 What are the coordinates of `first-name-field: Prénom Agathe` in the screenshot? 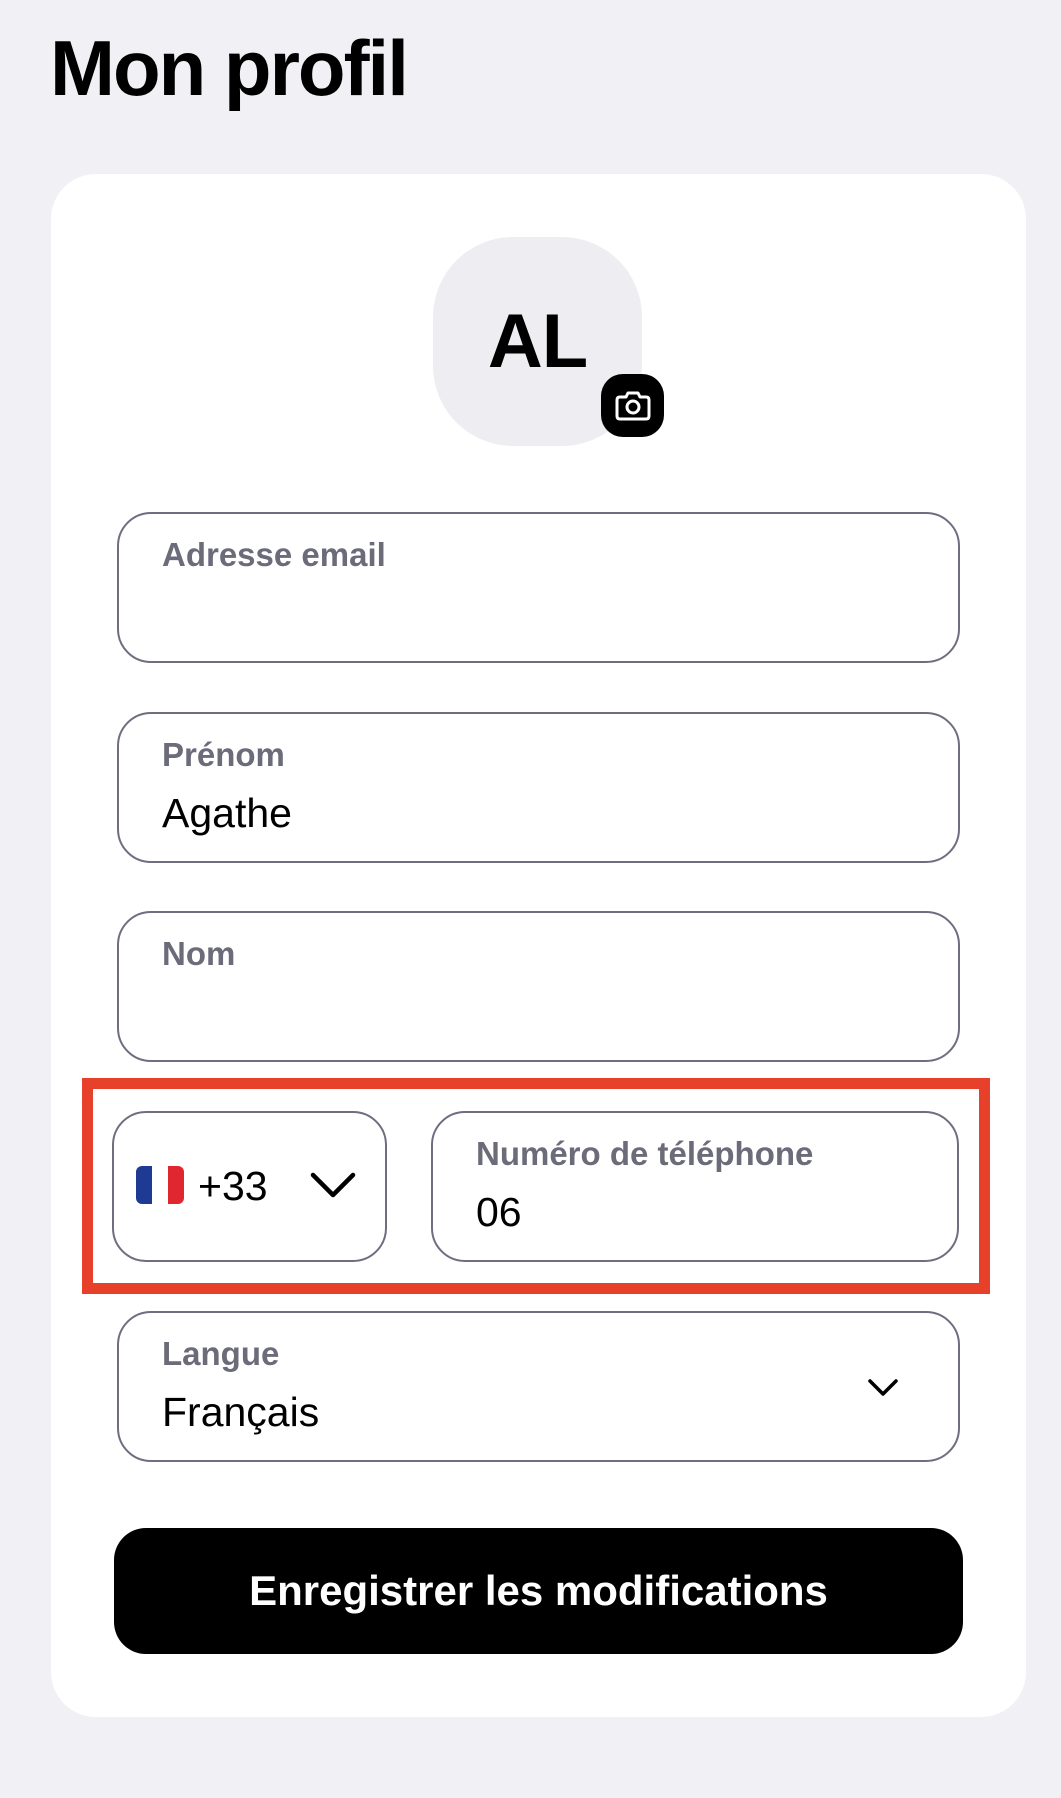 It's located at (538, 787).